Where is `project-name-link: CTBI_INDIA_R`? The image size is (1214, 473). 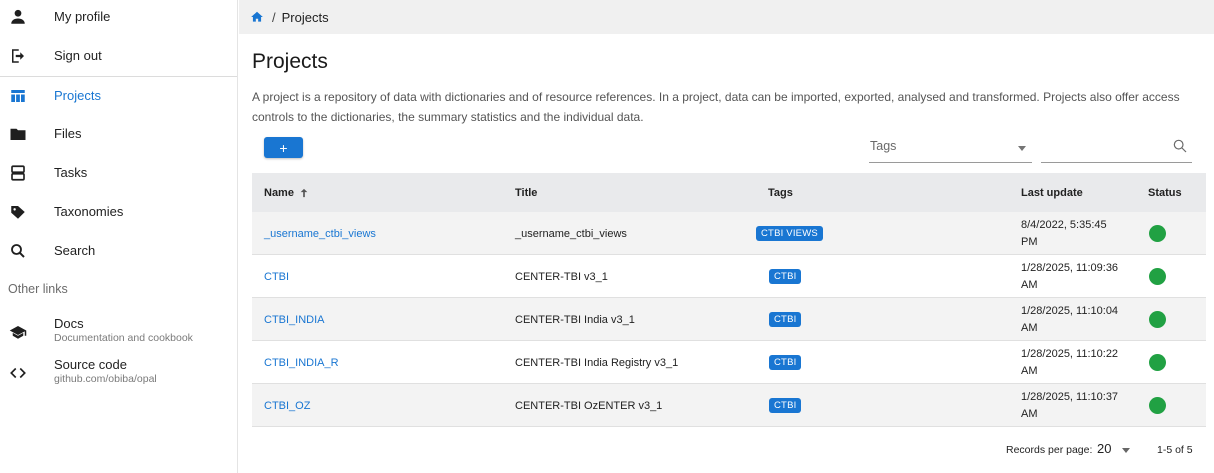 project-name-link: CTBI_INDIA_R is located at coordinates (301, 362).